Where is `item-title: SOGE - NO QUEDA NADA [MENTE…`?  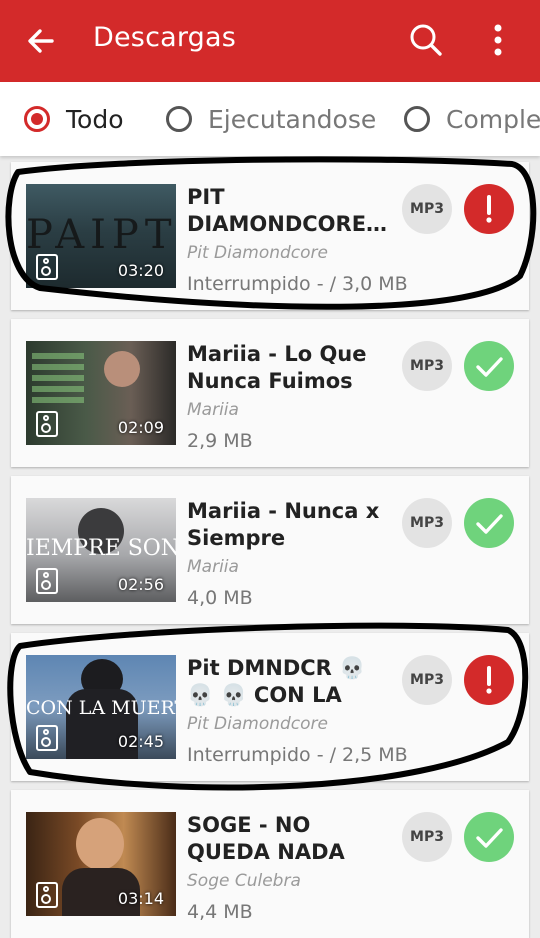
item-title: SOGE - NO QUEDA NADA [MENTE… is located at coordinates (266, 838).